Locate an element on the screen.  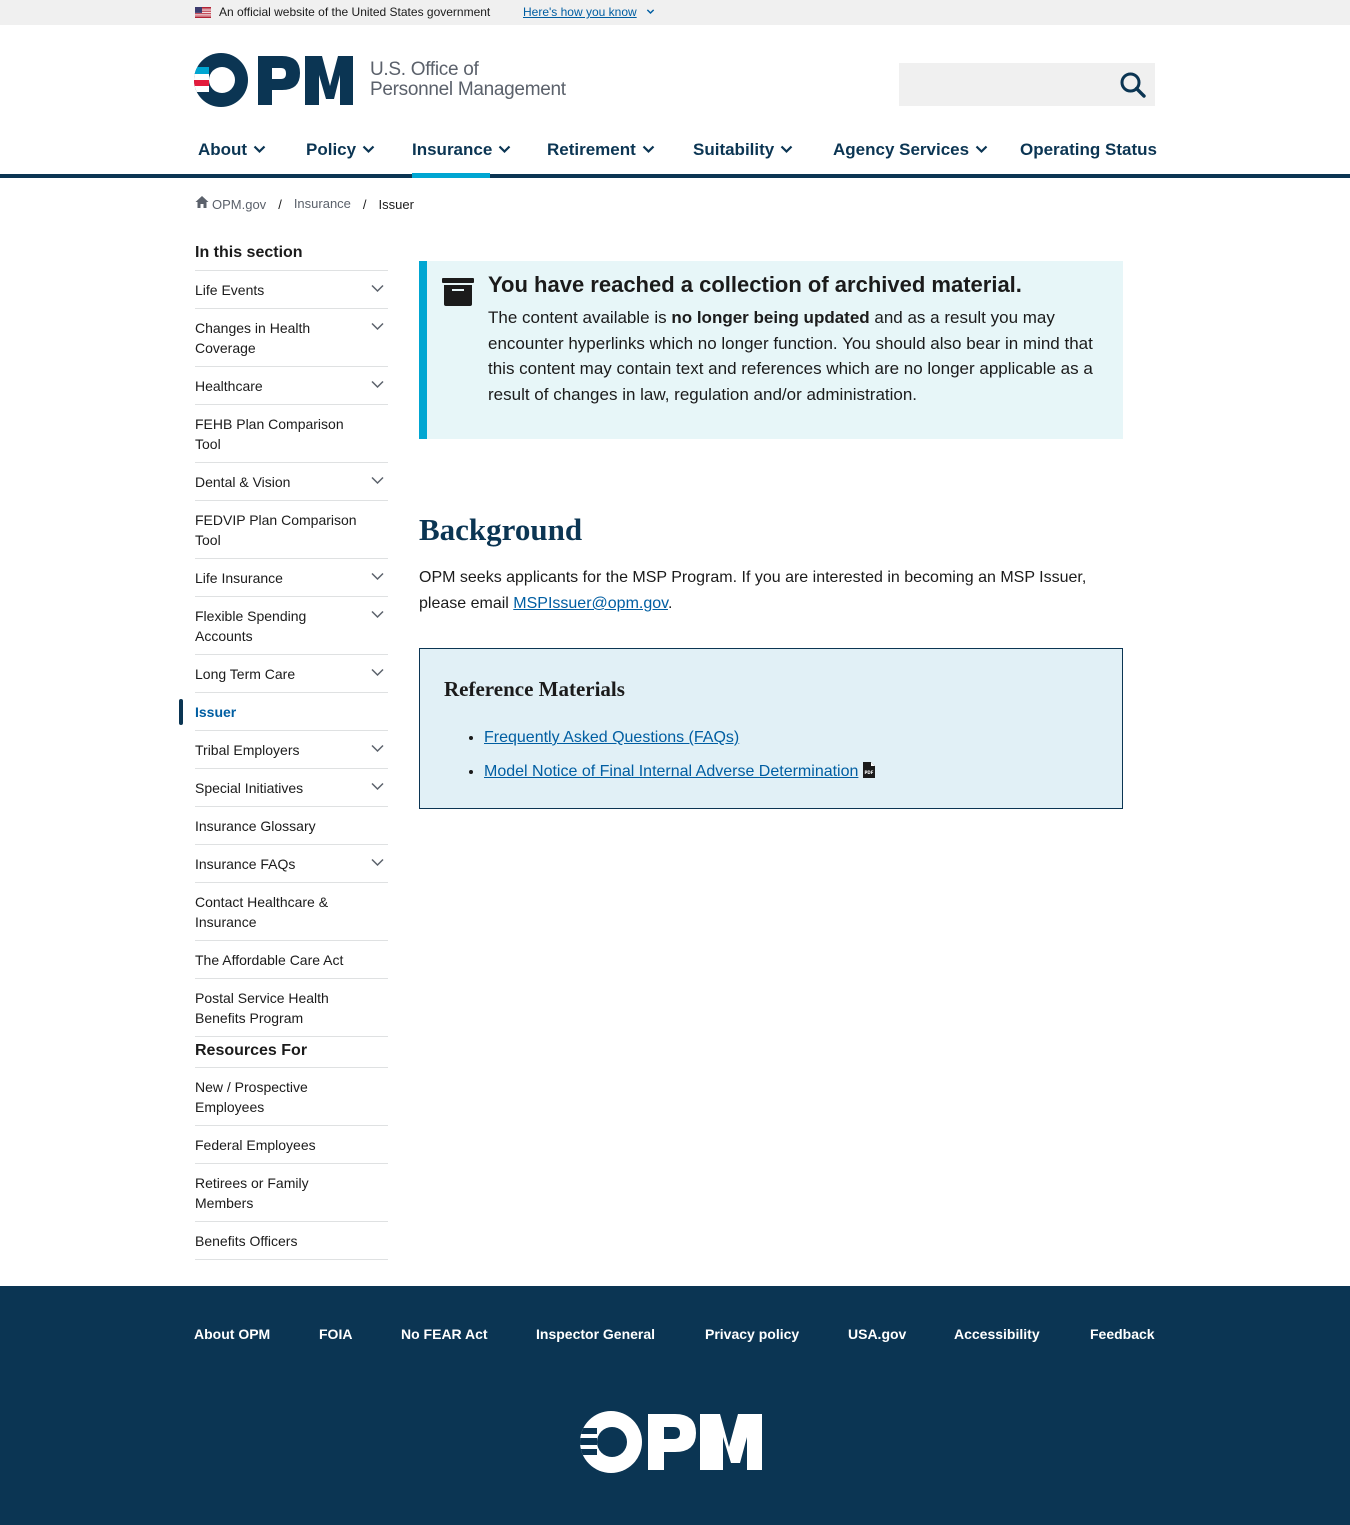
footer-link-inspector-general: Inspector General is located at coordinates (595, 1334).